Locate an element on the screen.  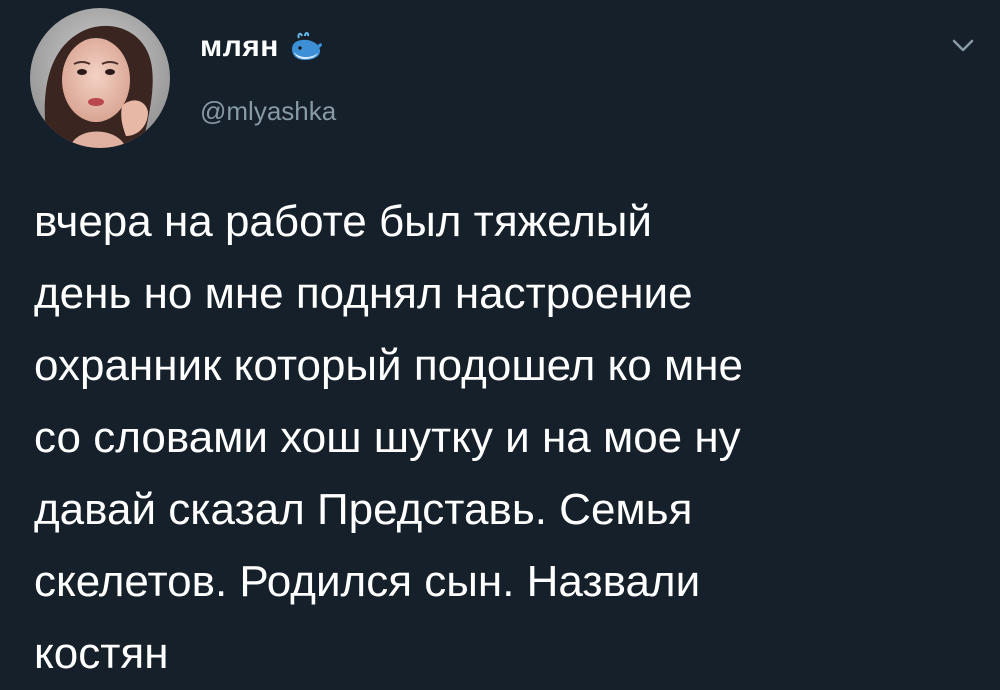
tweet-text-line: день но мне поднял настроение is located at coordinates (363, 293).